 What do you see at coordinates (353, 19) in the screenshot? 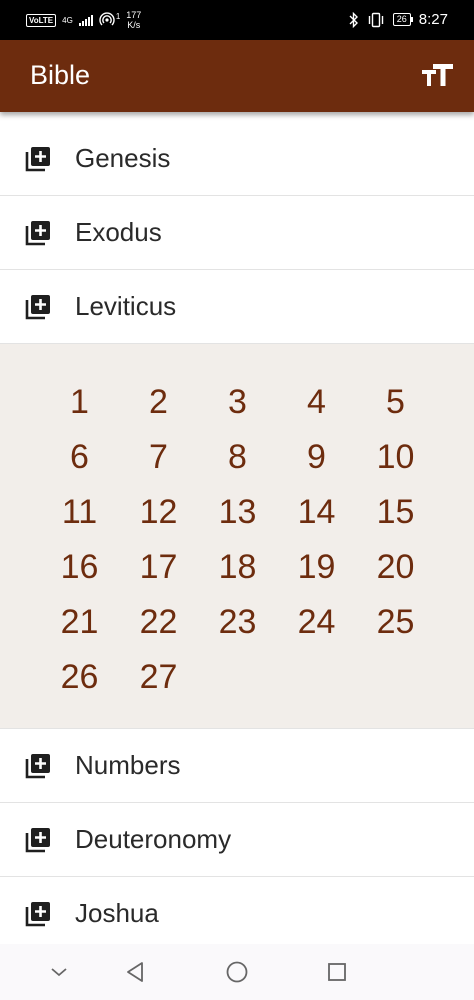
I see `bluetooth-icon` at bounding box center [353, 19].